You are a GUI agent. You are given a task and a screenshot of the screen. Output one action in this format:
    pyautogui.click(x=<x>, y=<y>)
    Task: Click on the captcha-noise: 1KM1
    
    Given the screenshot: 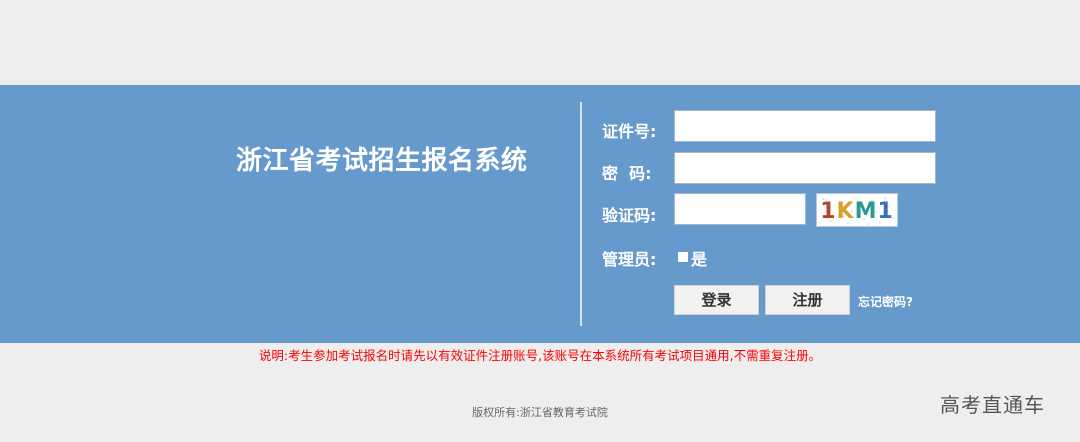 What is the action you would take?
    pyautogui.click(x=856, y=211)
    